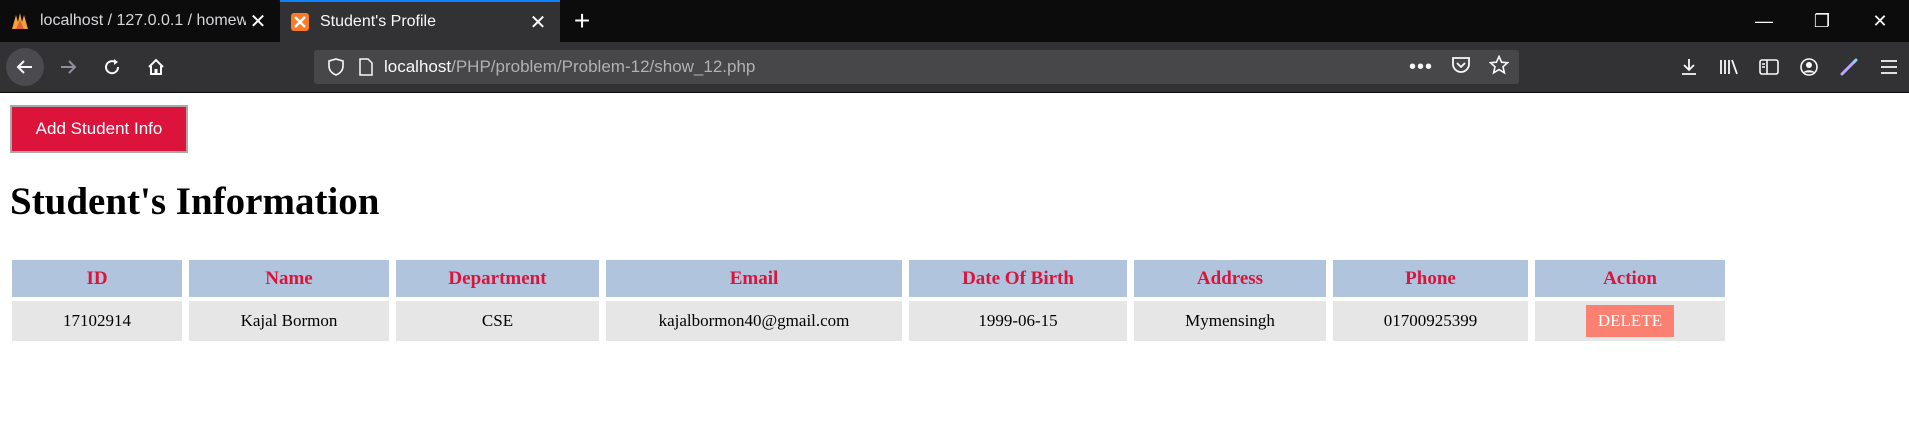 The height and width of the screenshot is (429, 1909). What do you see at coordinates (112, 67) in the screenshot?
I see `reload-button` at bounding box center [112, 67].